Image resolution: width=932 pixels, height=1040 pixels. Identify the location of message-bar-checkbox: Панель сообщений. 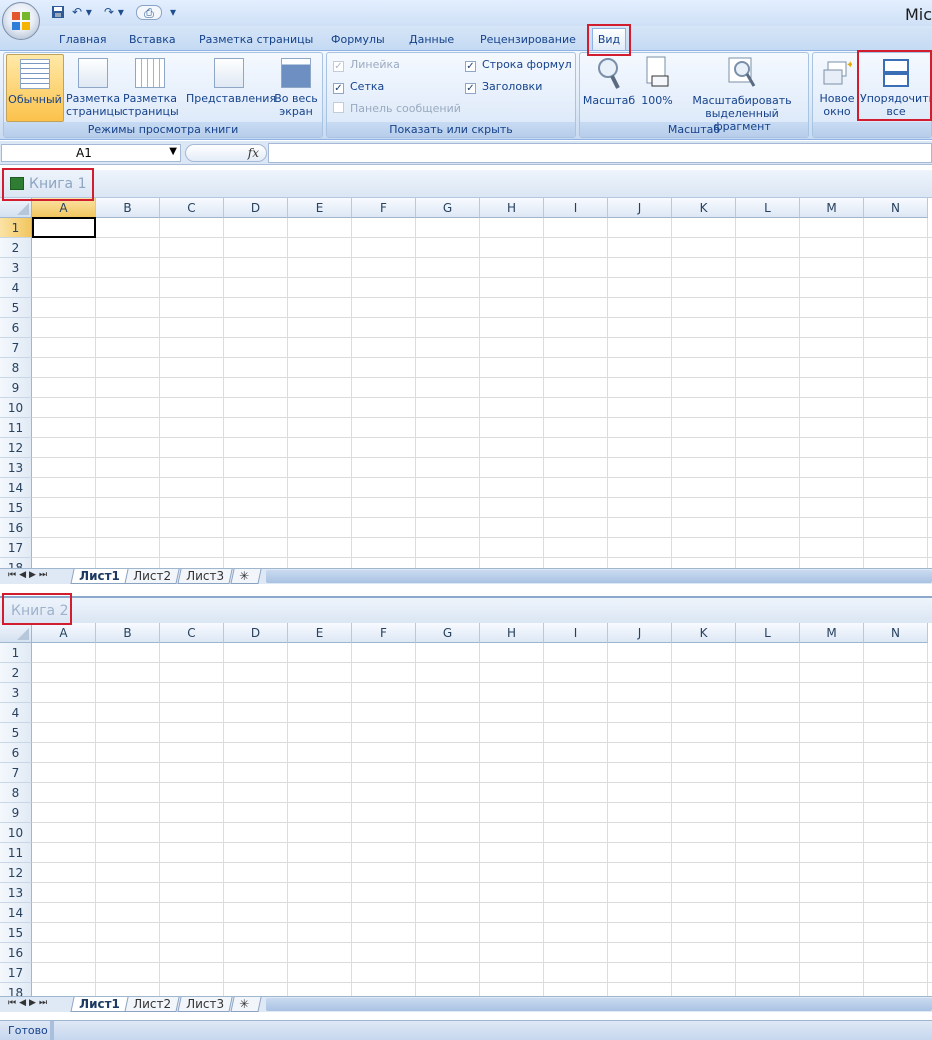
(397, 108).